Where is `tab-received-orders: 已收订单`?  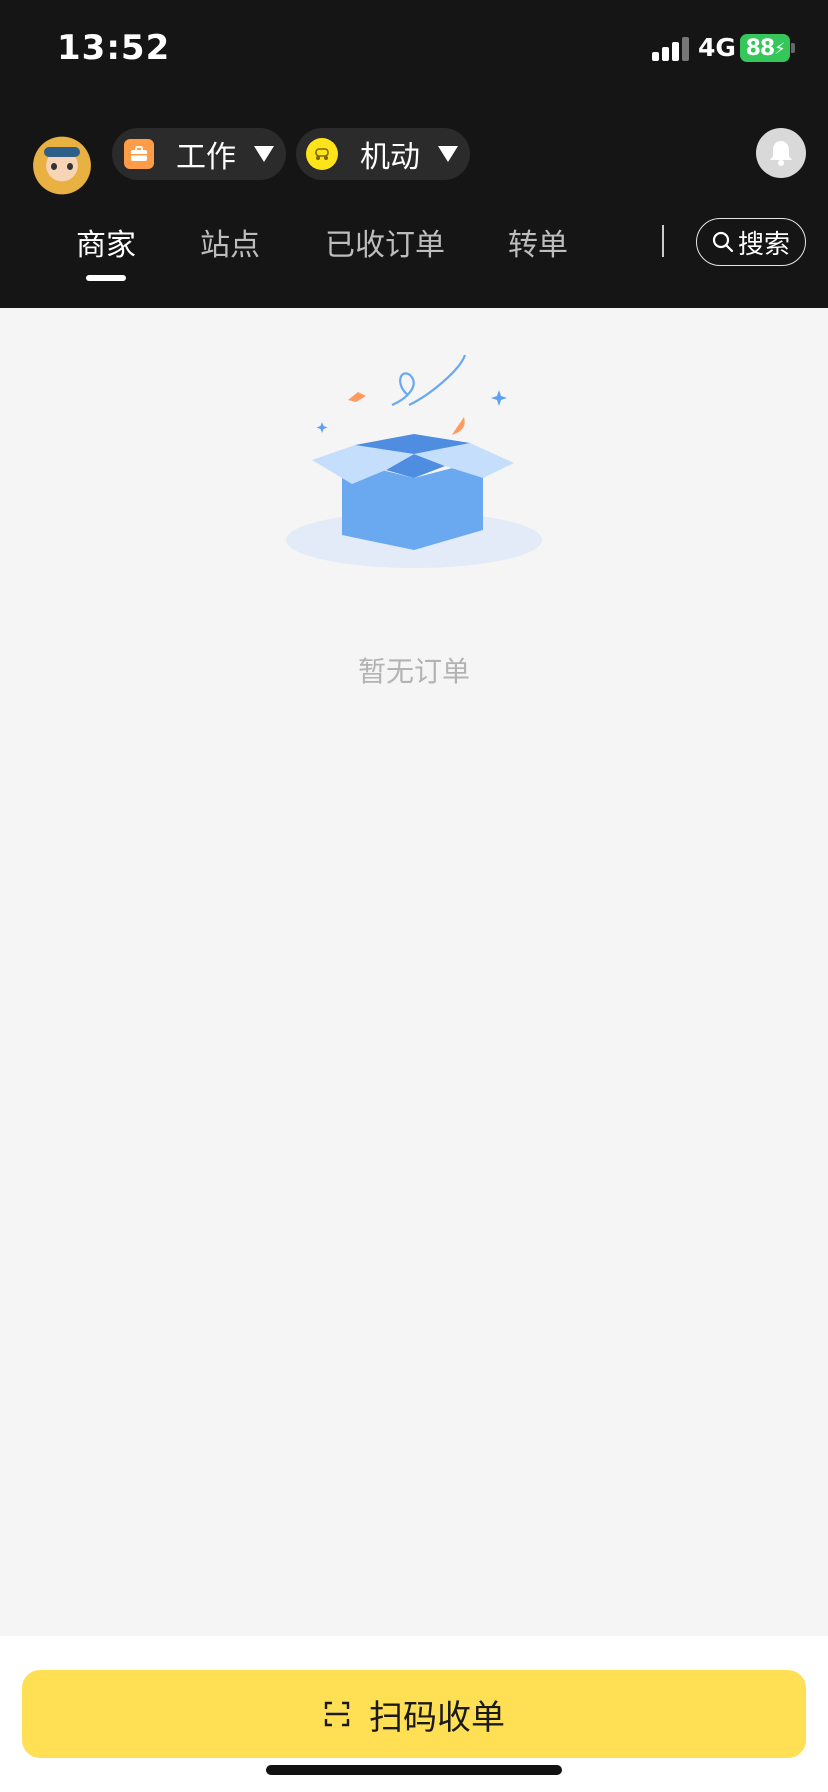
tab-received-orders: 已收订单 is located at coordinates (385, 242).